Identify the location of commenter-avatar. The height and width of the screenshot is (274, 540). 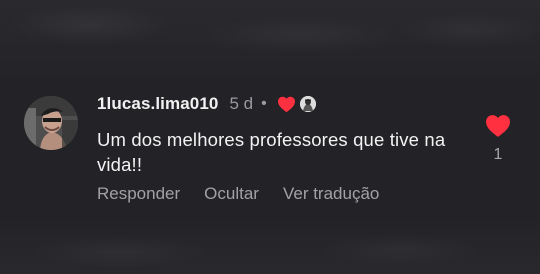
(51, 123).